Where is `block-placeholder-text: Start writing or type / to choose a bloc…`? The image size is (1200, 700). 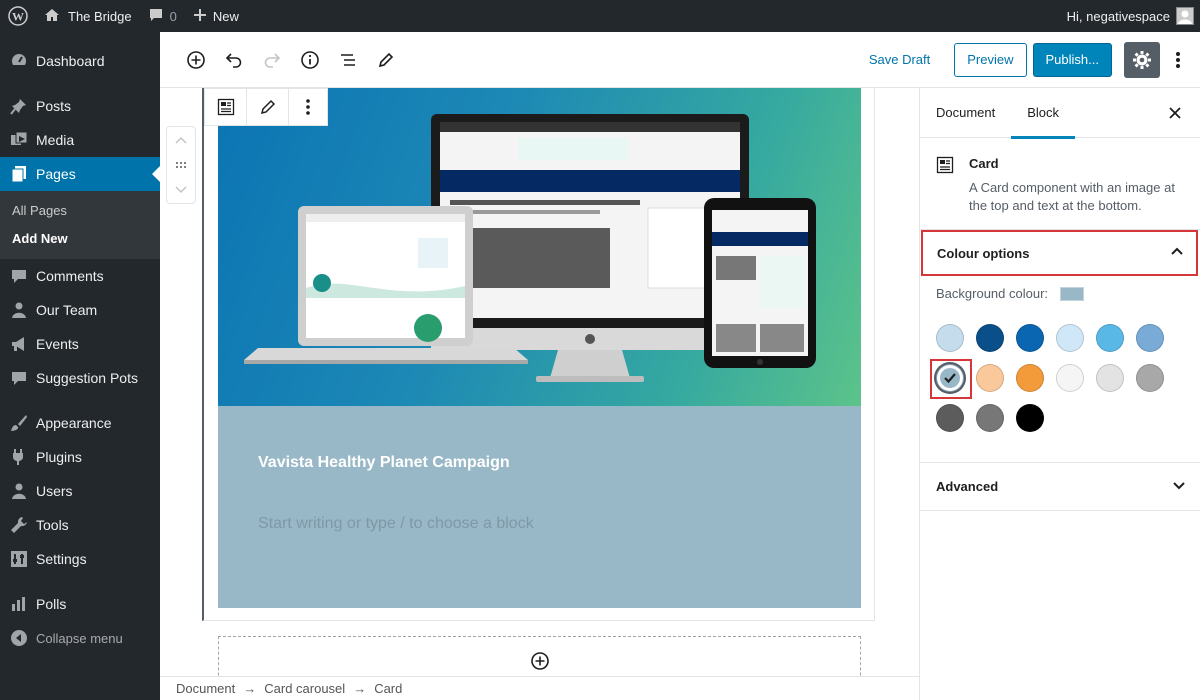
block-placeholder-text: Start writing or type / to choose a bloc… is located at coordinates (396, 524).